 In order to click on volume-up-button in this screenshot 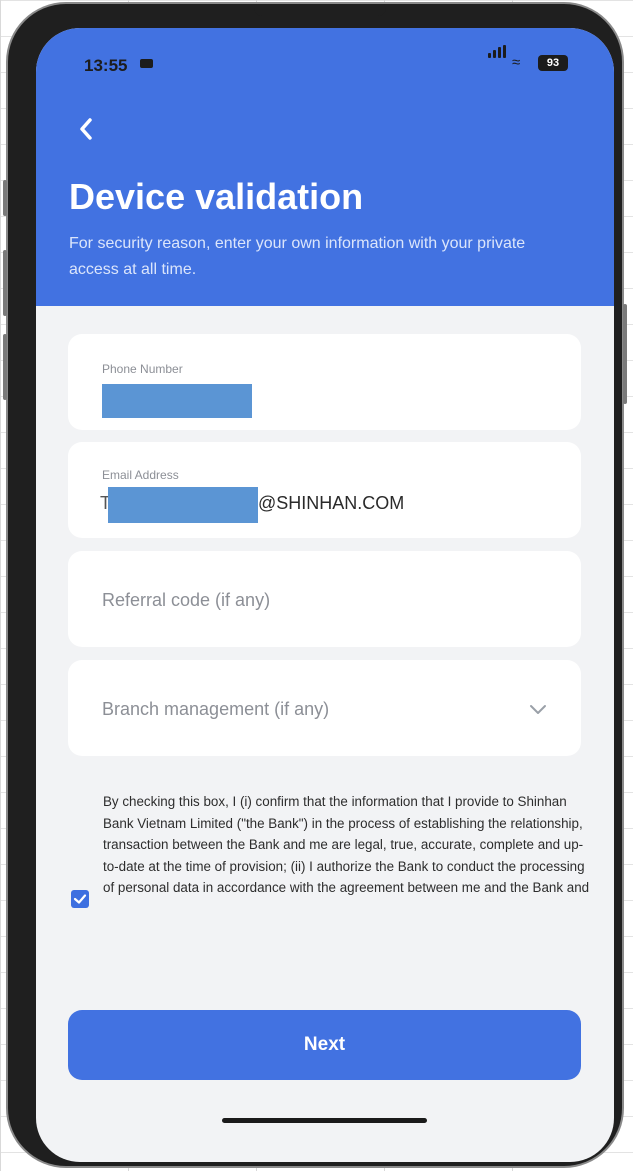, I will do `click(5, 283)`.